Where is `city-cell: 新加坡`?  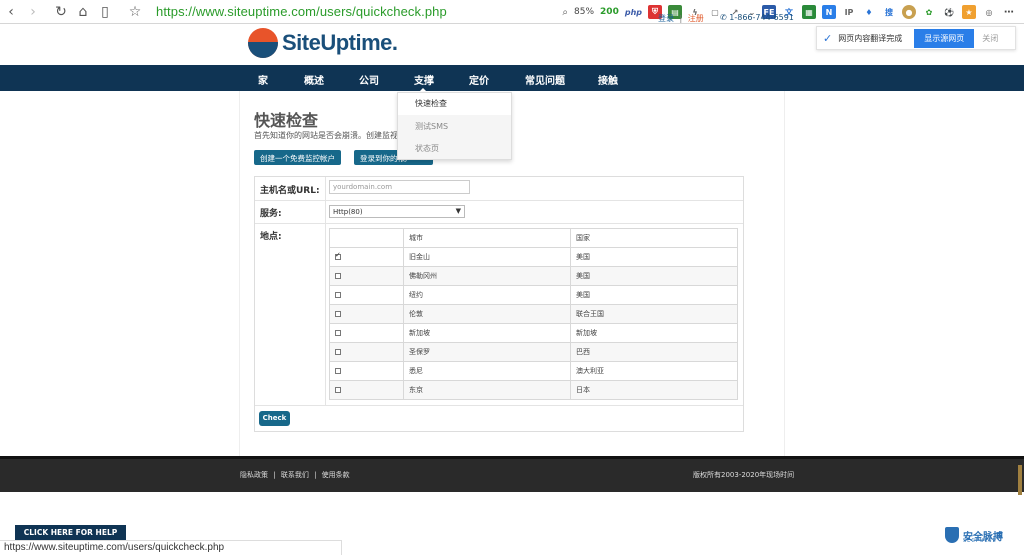 city-cell: 新加坡 is located at coordinates (487, 333).